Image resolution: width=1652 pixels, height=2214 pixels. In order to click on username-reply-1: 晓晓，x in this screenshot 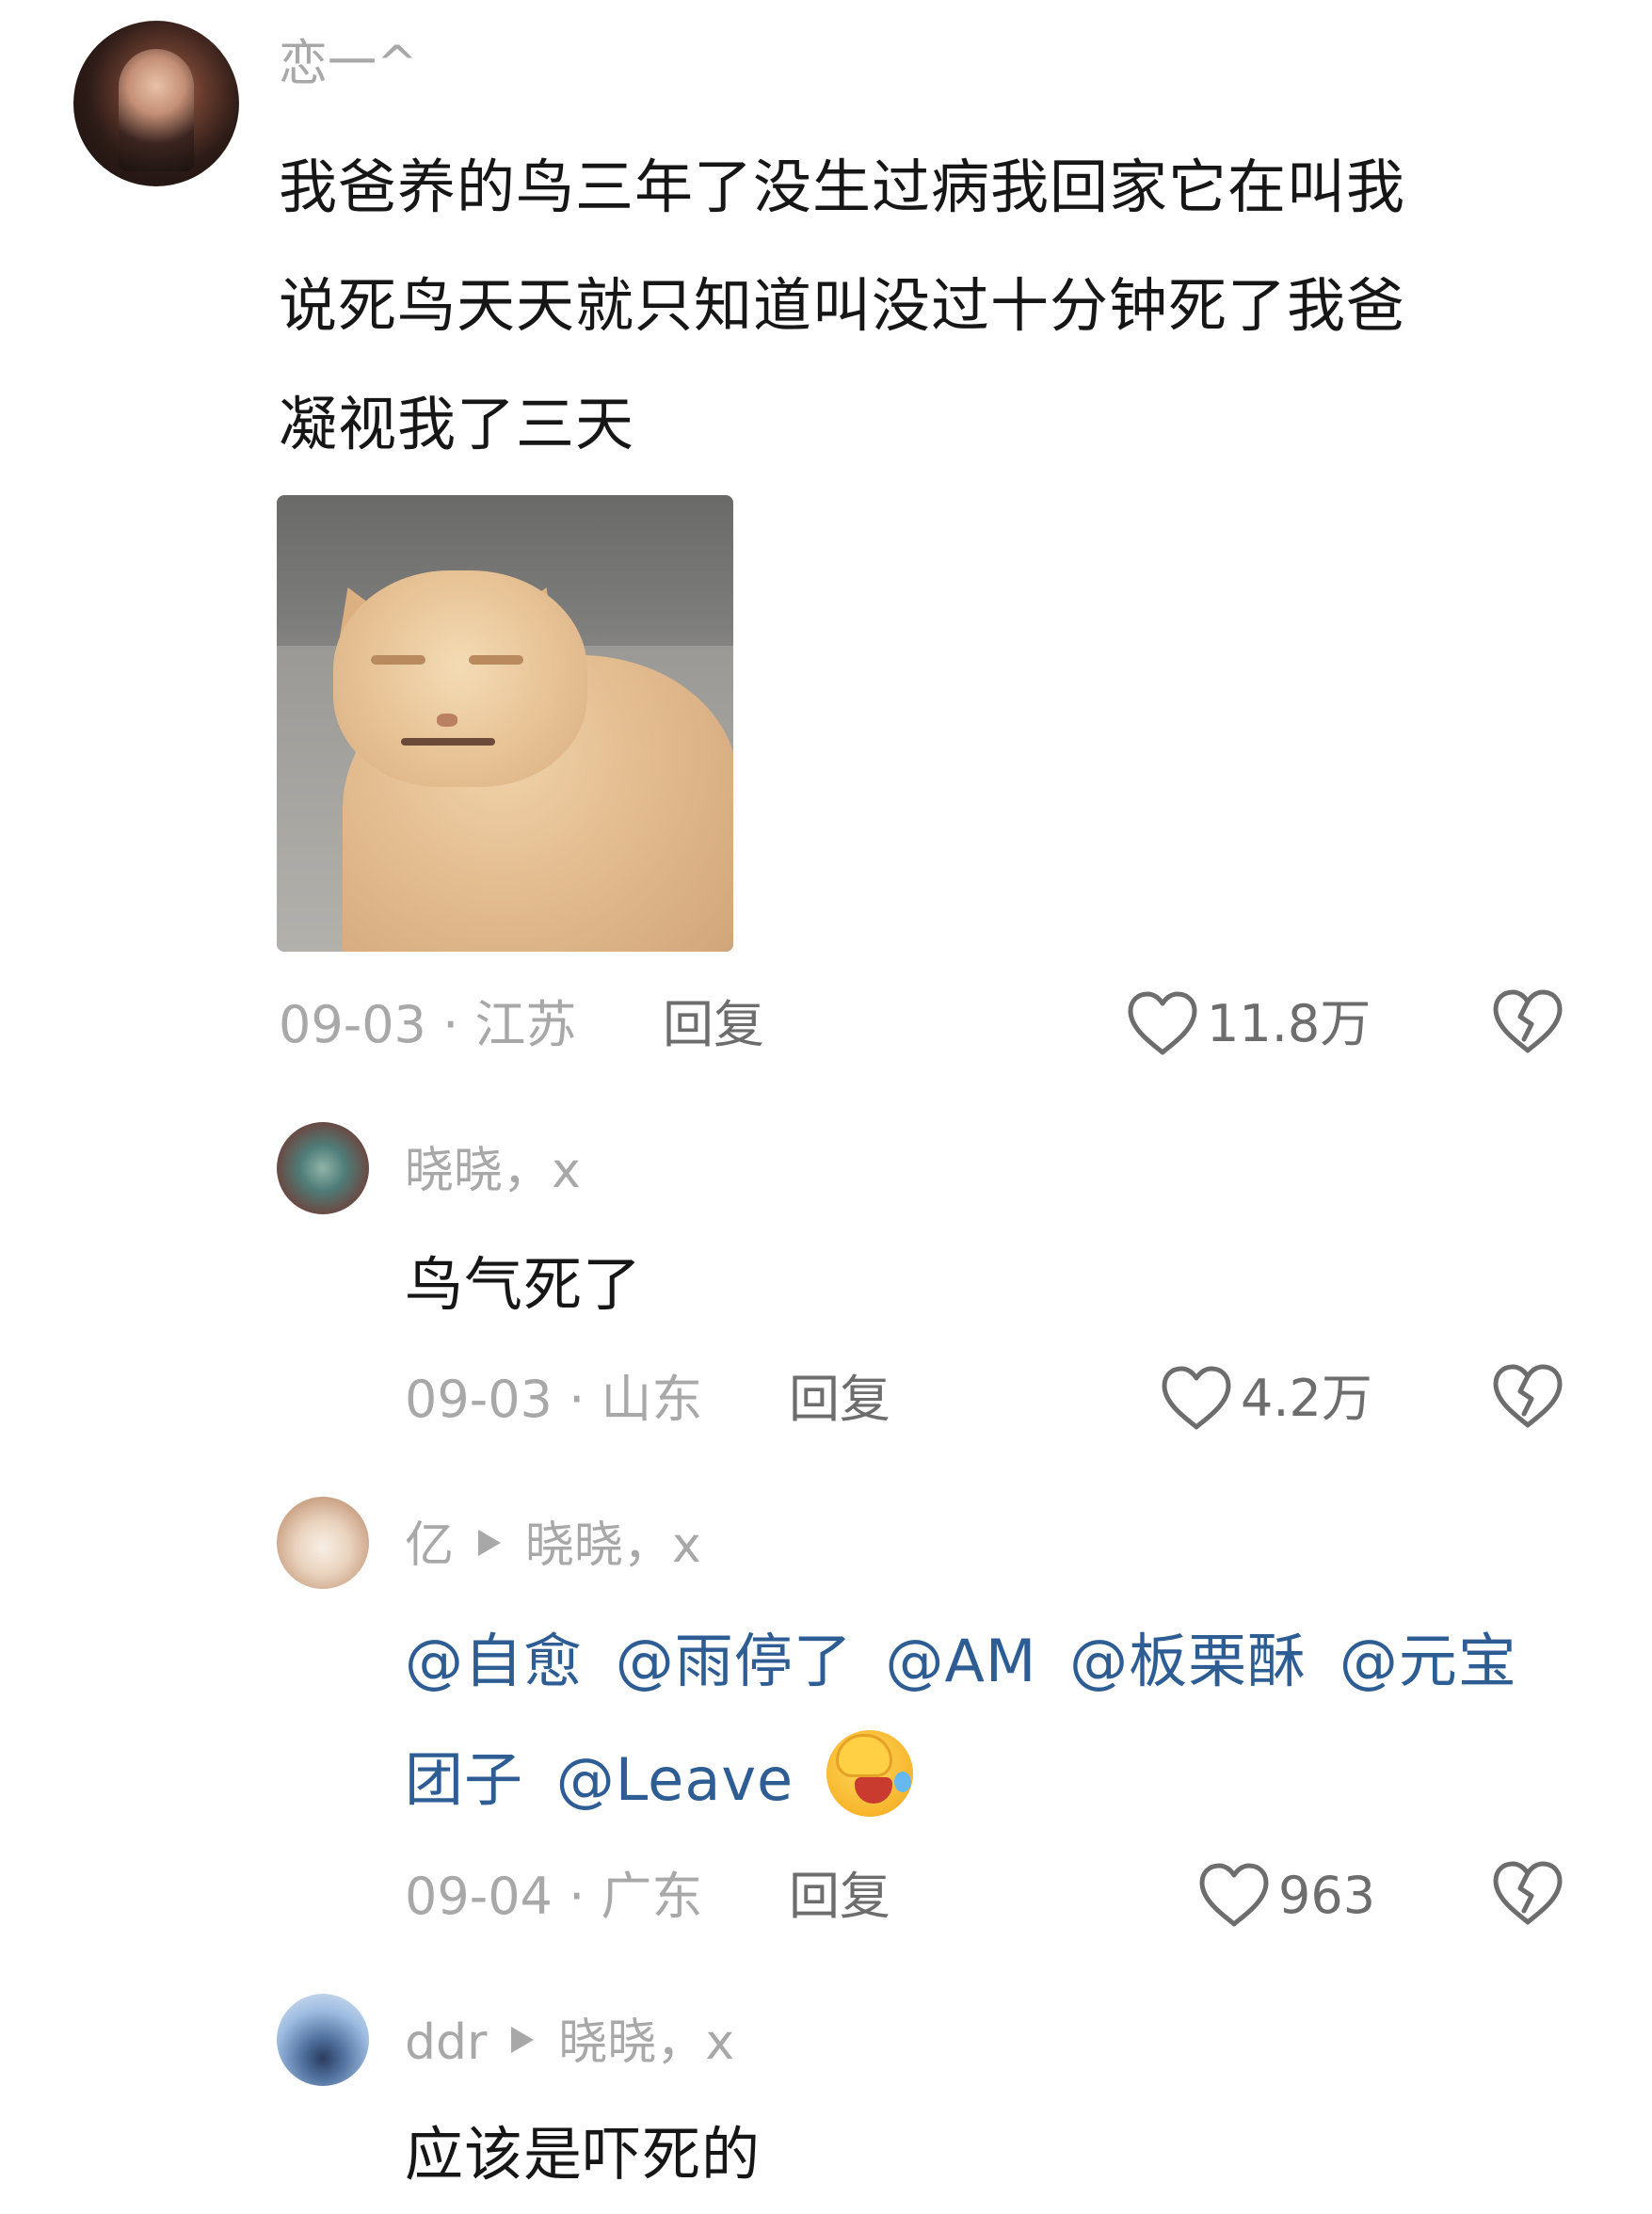, I will do `click(493, 1171)`.